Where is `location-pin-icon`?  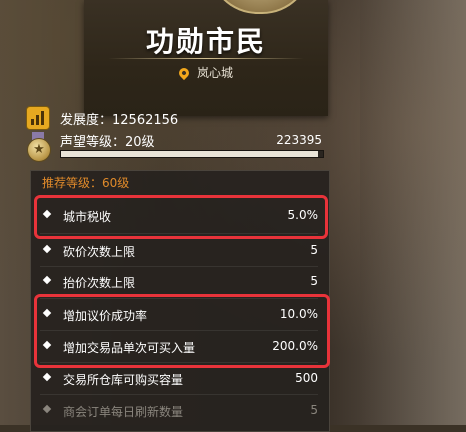
location-pin-icon is located at coordinates (184, 72).